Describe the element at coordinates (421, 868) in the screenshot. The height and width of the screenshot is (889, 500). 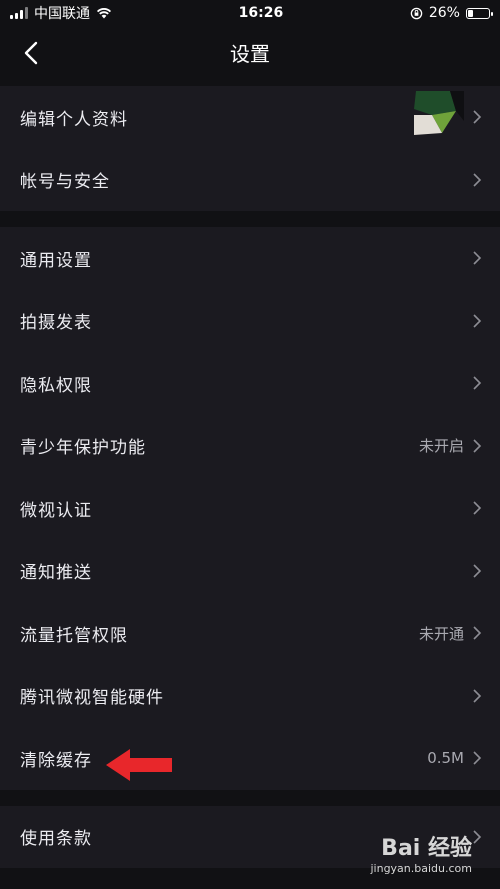
I see `baidu-url: jingyan.baidu.com` at that location.